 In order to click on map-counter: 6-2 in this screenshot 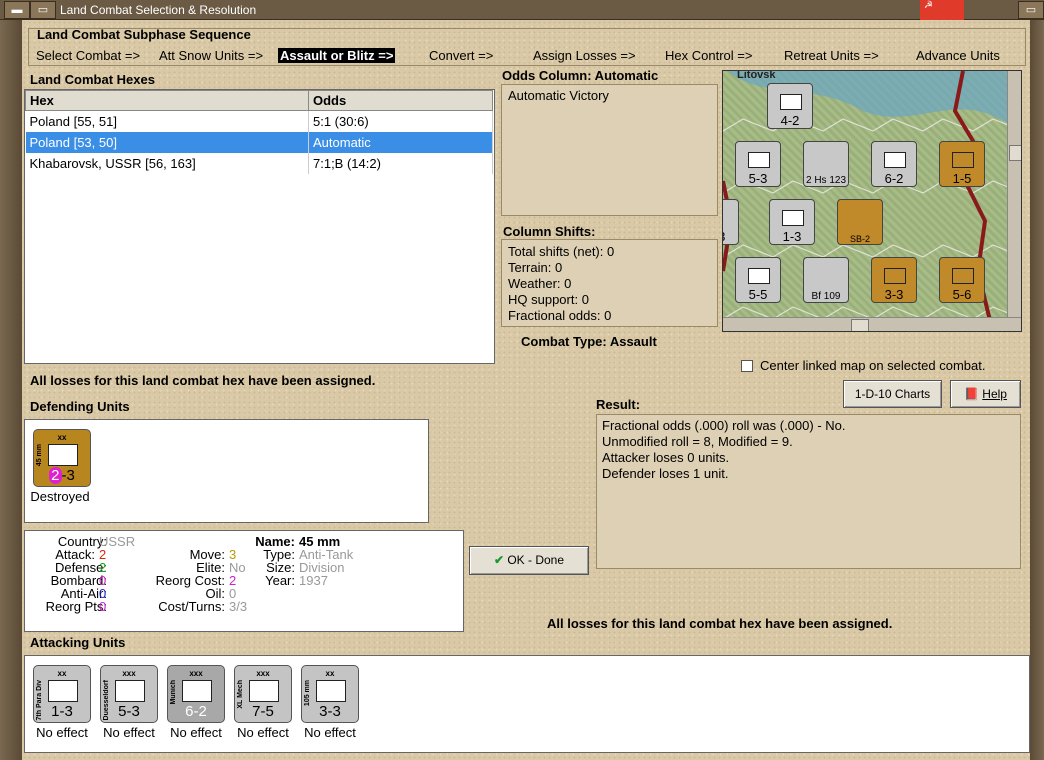, I will do `click(894, 164)`.